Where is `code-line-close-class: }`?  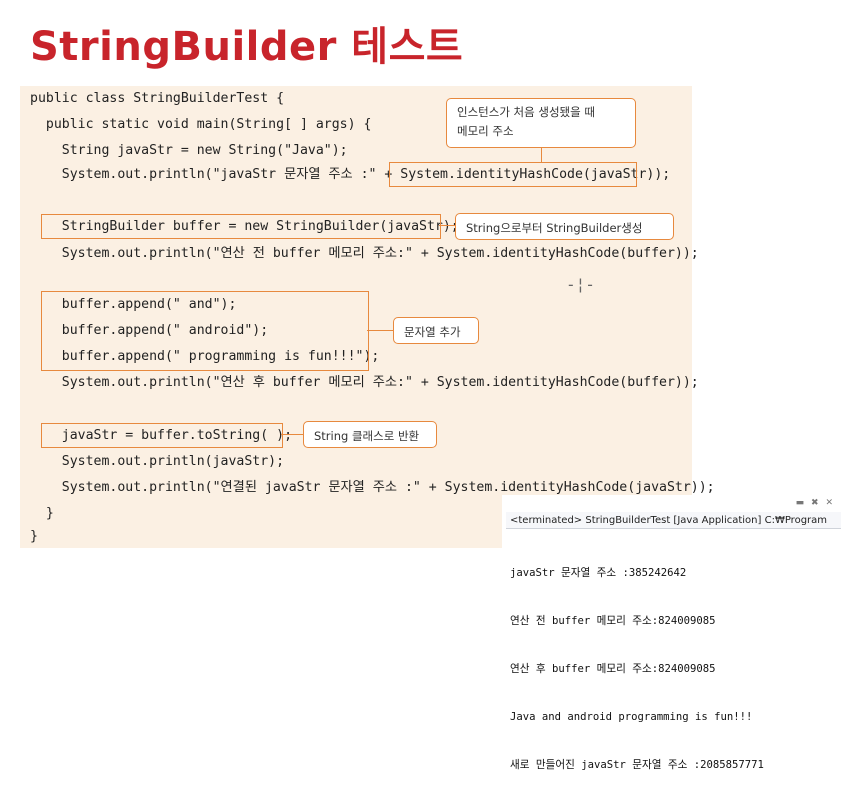 code-line-close-class: } is located at coordinates (34, 536).